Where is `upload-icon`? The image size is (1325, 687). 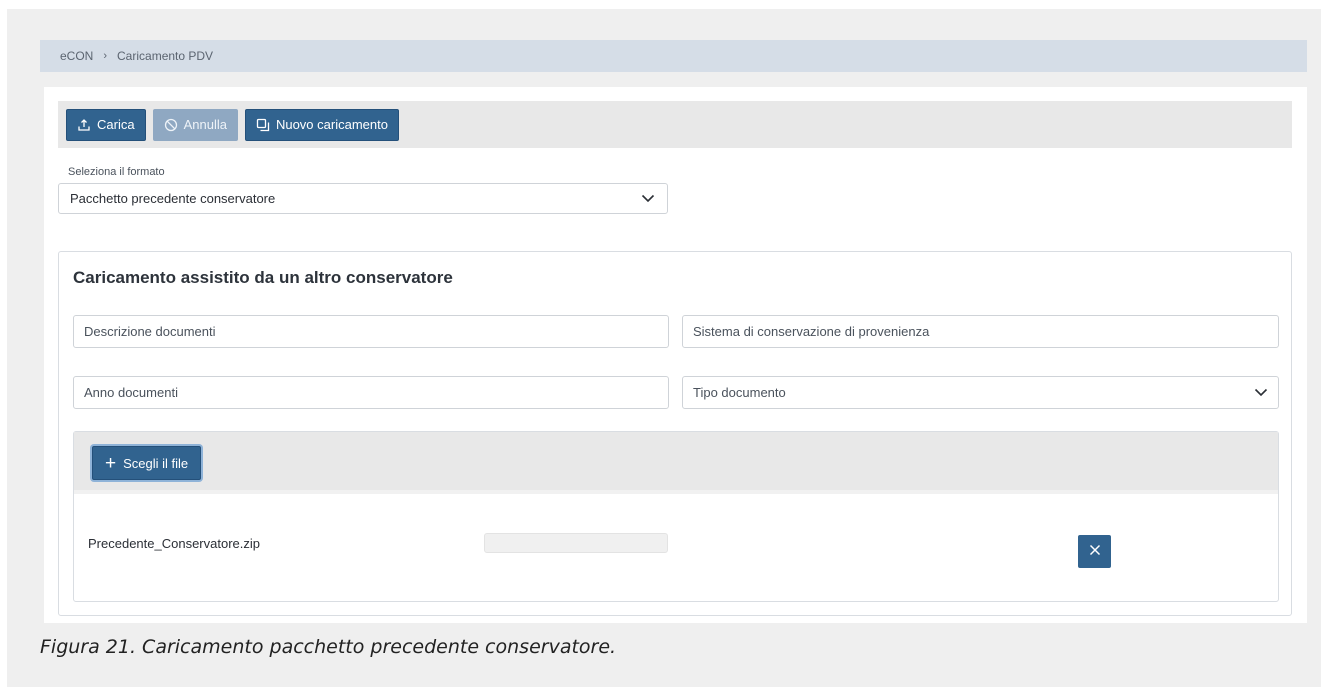
upload-icon is located at coordinates (84, 125).